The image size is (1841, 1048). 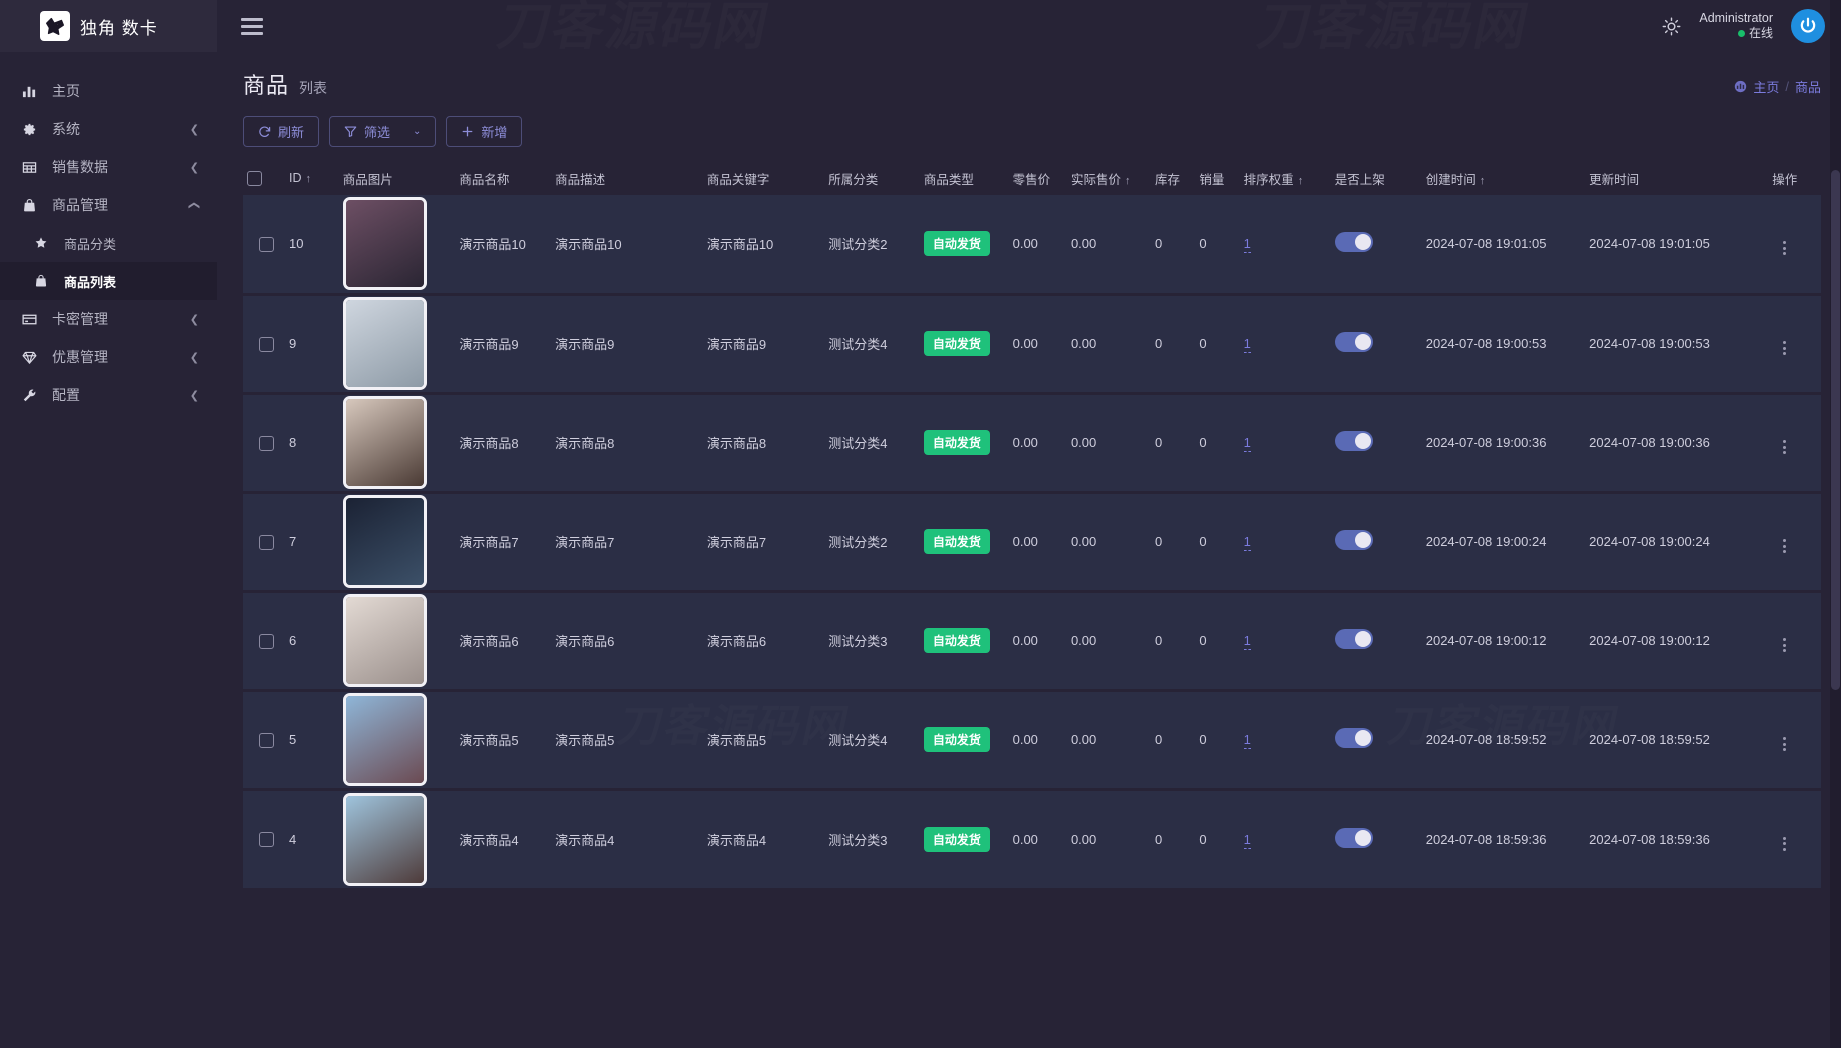 I want to click on add-button: 新增, so click(x=484, y=131).